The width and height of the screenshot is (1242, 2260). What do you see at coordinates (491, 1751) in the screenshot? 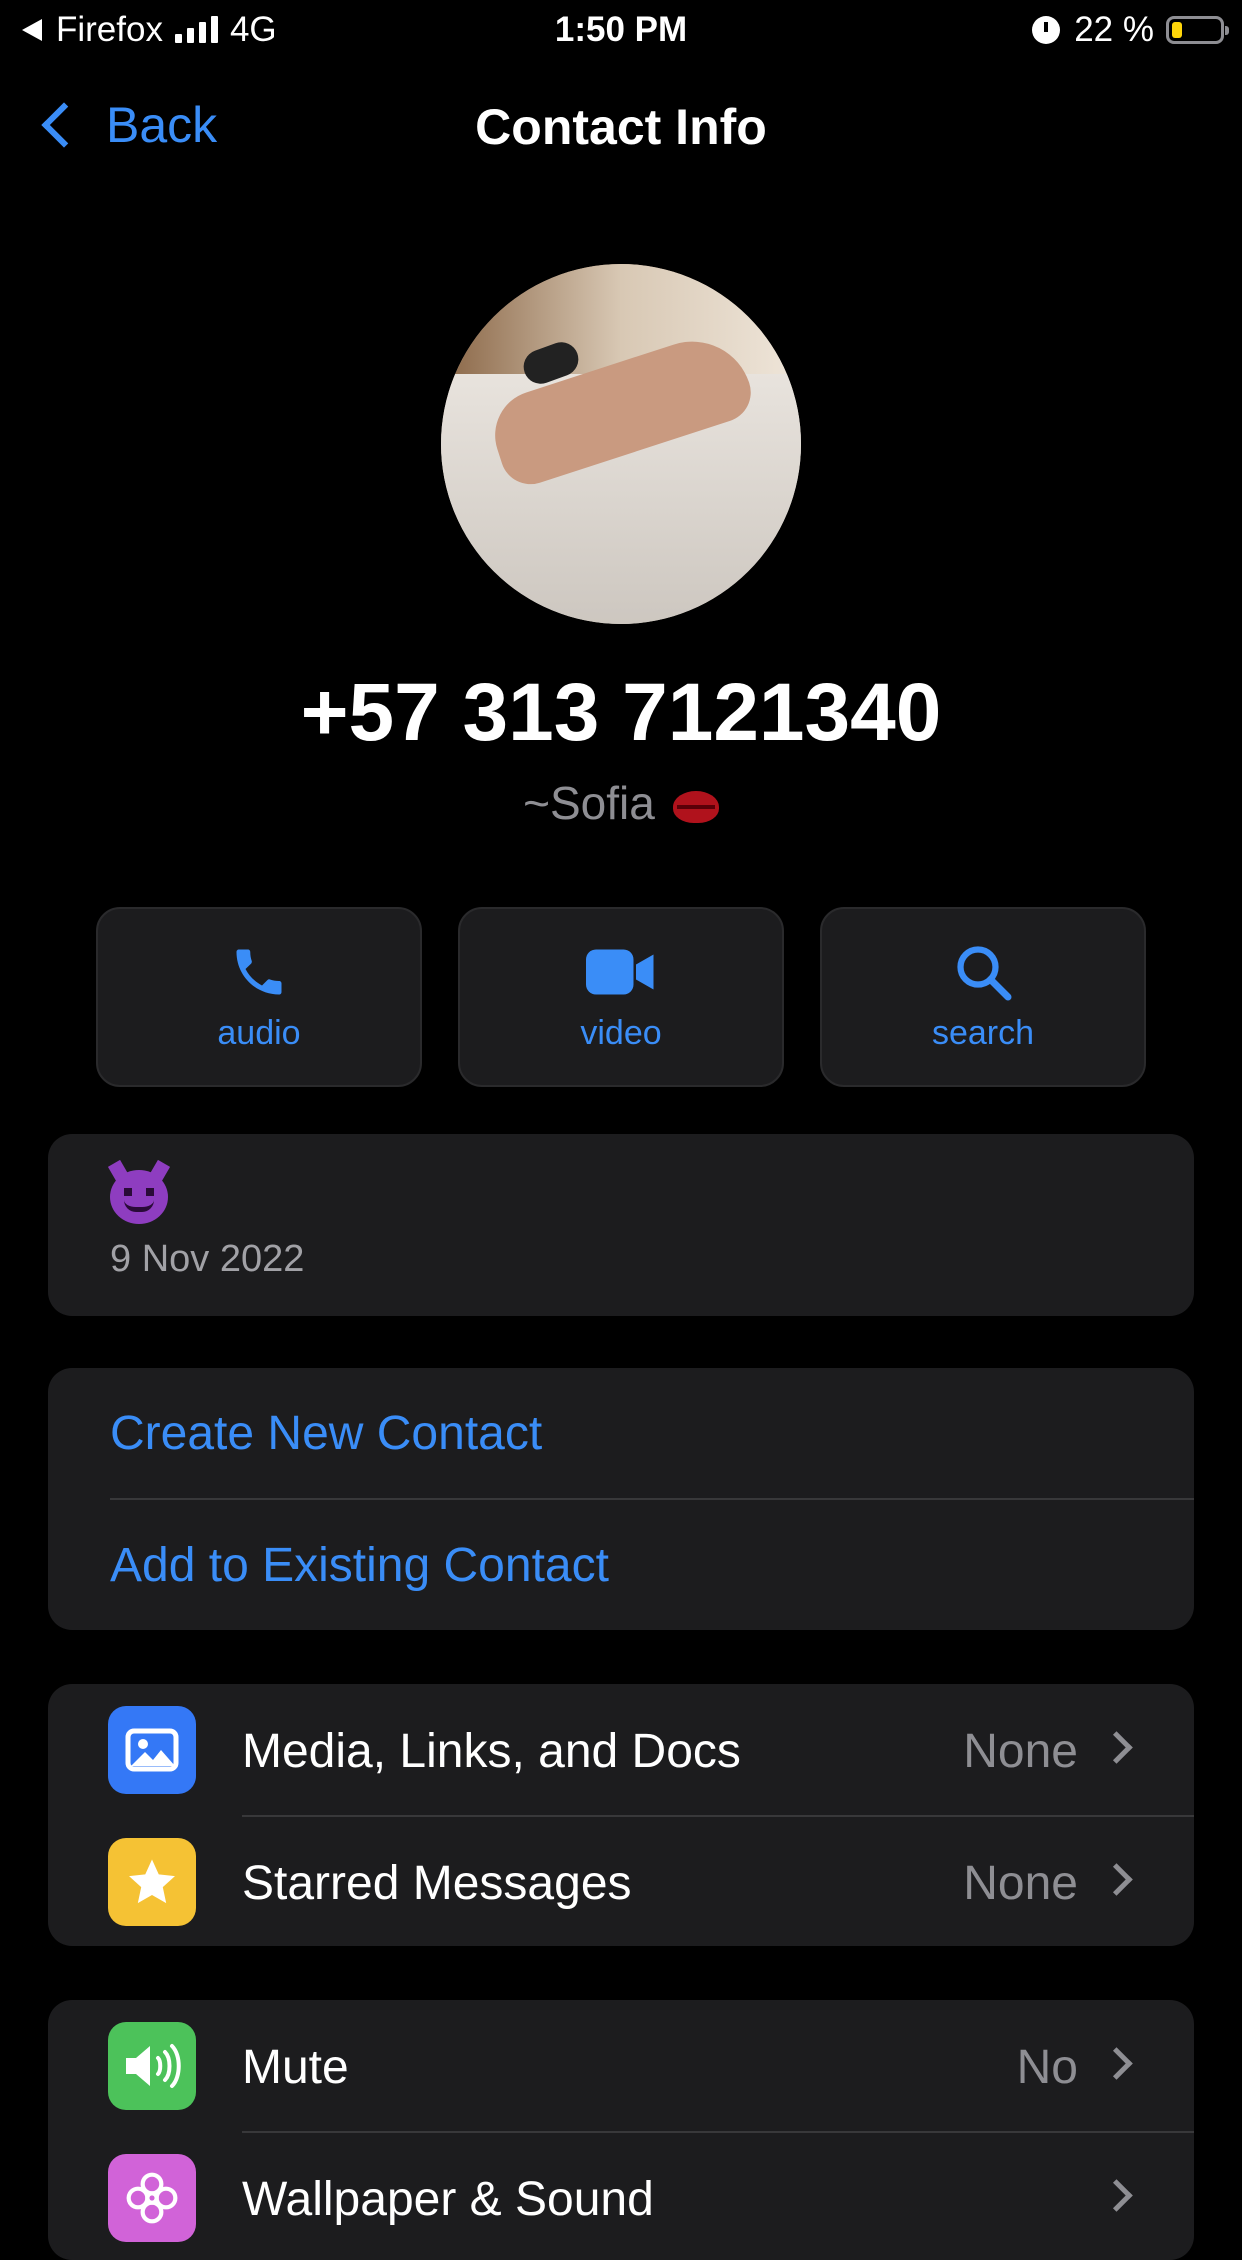
I see `row-label: Media, Links, and Docs` at bounding box center [491, 1751].